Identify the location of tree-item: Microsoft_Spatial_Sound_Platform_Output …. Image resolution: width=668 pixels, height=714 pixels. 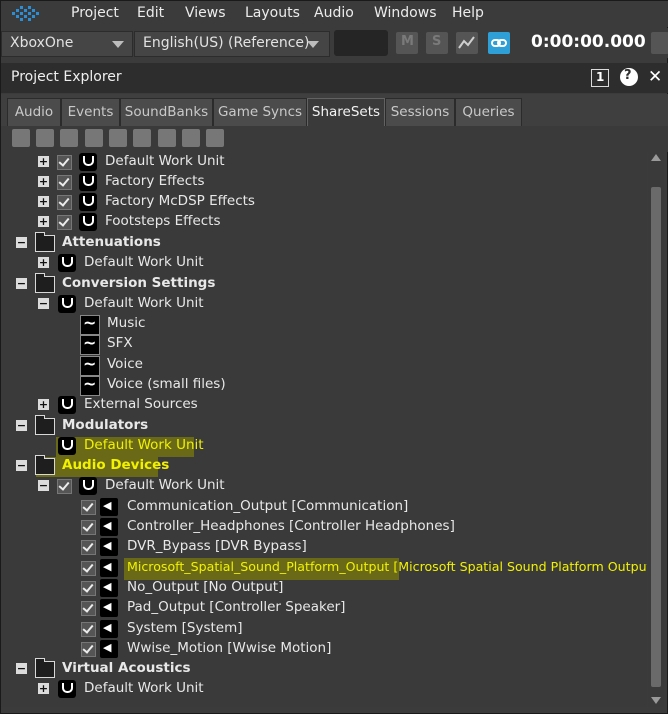
(324, 568).